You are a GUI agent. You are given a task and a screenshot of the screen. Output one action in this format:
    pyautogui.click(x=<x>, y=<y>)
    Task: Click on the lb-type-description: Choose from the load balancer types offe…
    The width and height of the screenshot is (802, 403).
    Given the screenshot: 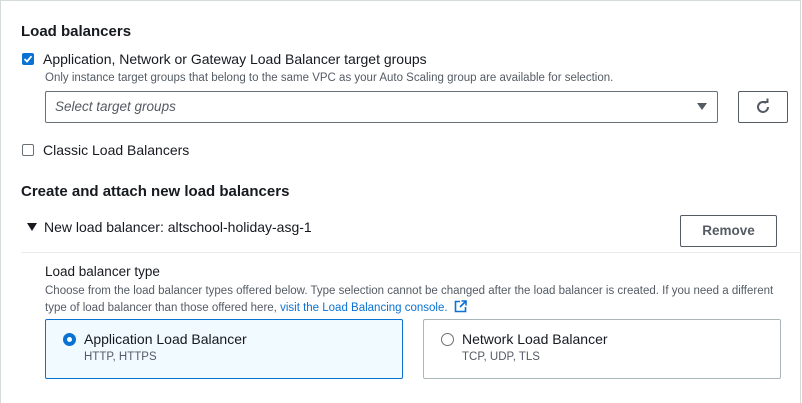 What is the action you would take?
    pyautogui.click(x=412, y=300)
    